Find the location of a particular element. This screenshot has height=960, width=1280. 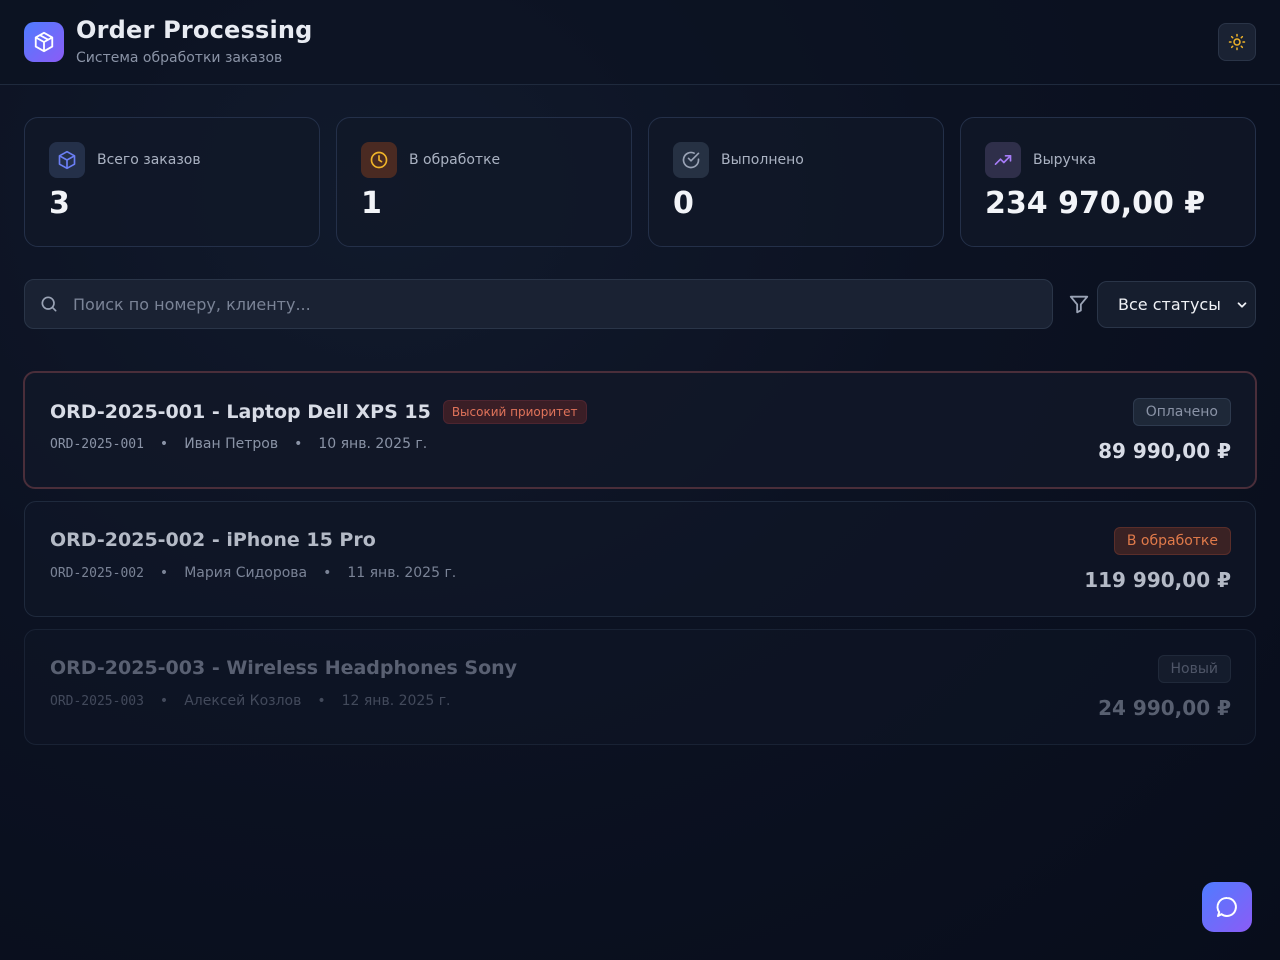

theme-toggle-button is located at coordinates (1237, 42).